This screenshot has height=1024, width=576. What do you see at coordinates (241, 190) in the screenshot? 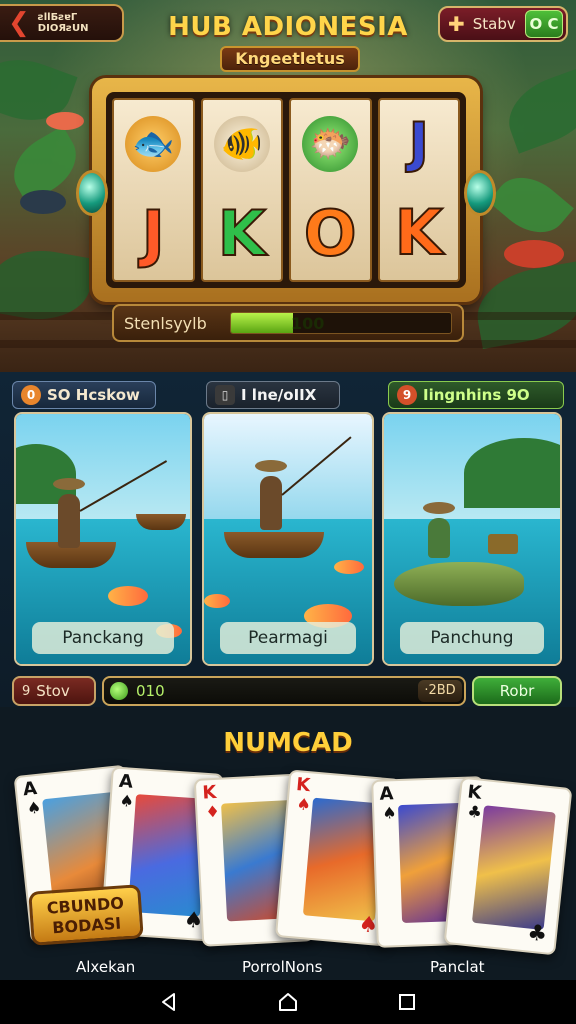
I see `reel: 🐠 K` at bounding box center [241, 190].